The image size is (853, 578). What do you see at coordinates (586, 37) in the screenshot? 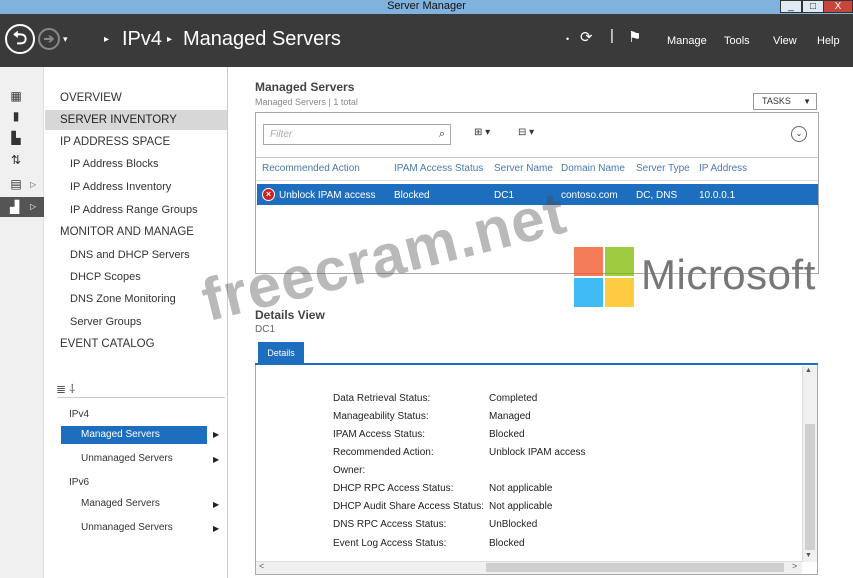
I see `refresh-icon: ⟳` at bounding box center [586, 37].